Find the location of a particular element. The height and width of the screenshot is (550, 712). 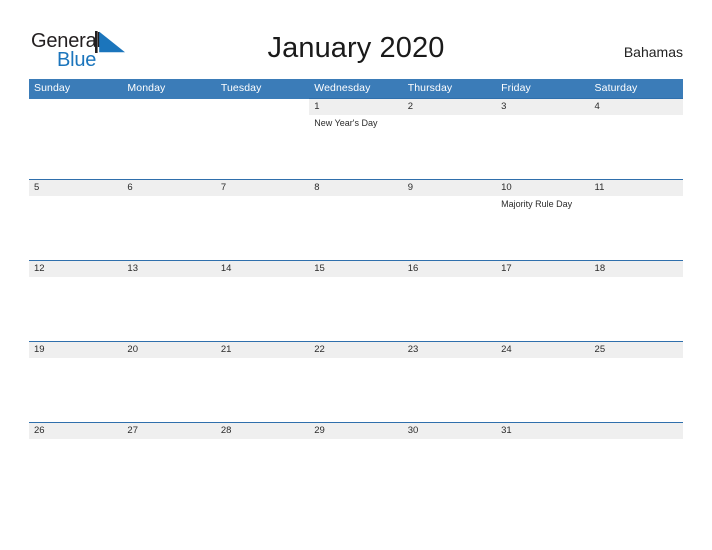

calendar-day-cell: 20 is located at coordinates (169, 382).